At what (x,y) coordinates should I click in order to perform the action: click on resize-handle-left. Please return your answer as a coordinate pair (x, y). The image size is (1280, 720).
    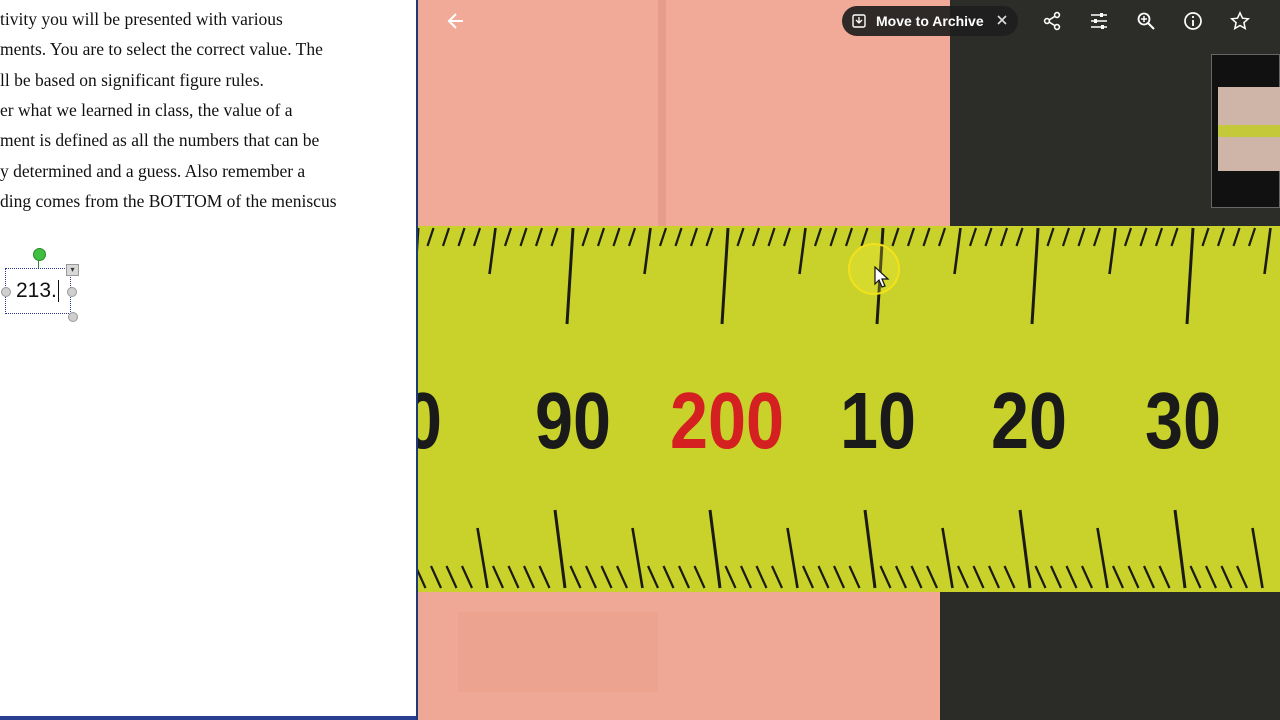
    Looking at the image, I should click on (6, 292).